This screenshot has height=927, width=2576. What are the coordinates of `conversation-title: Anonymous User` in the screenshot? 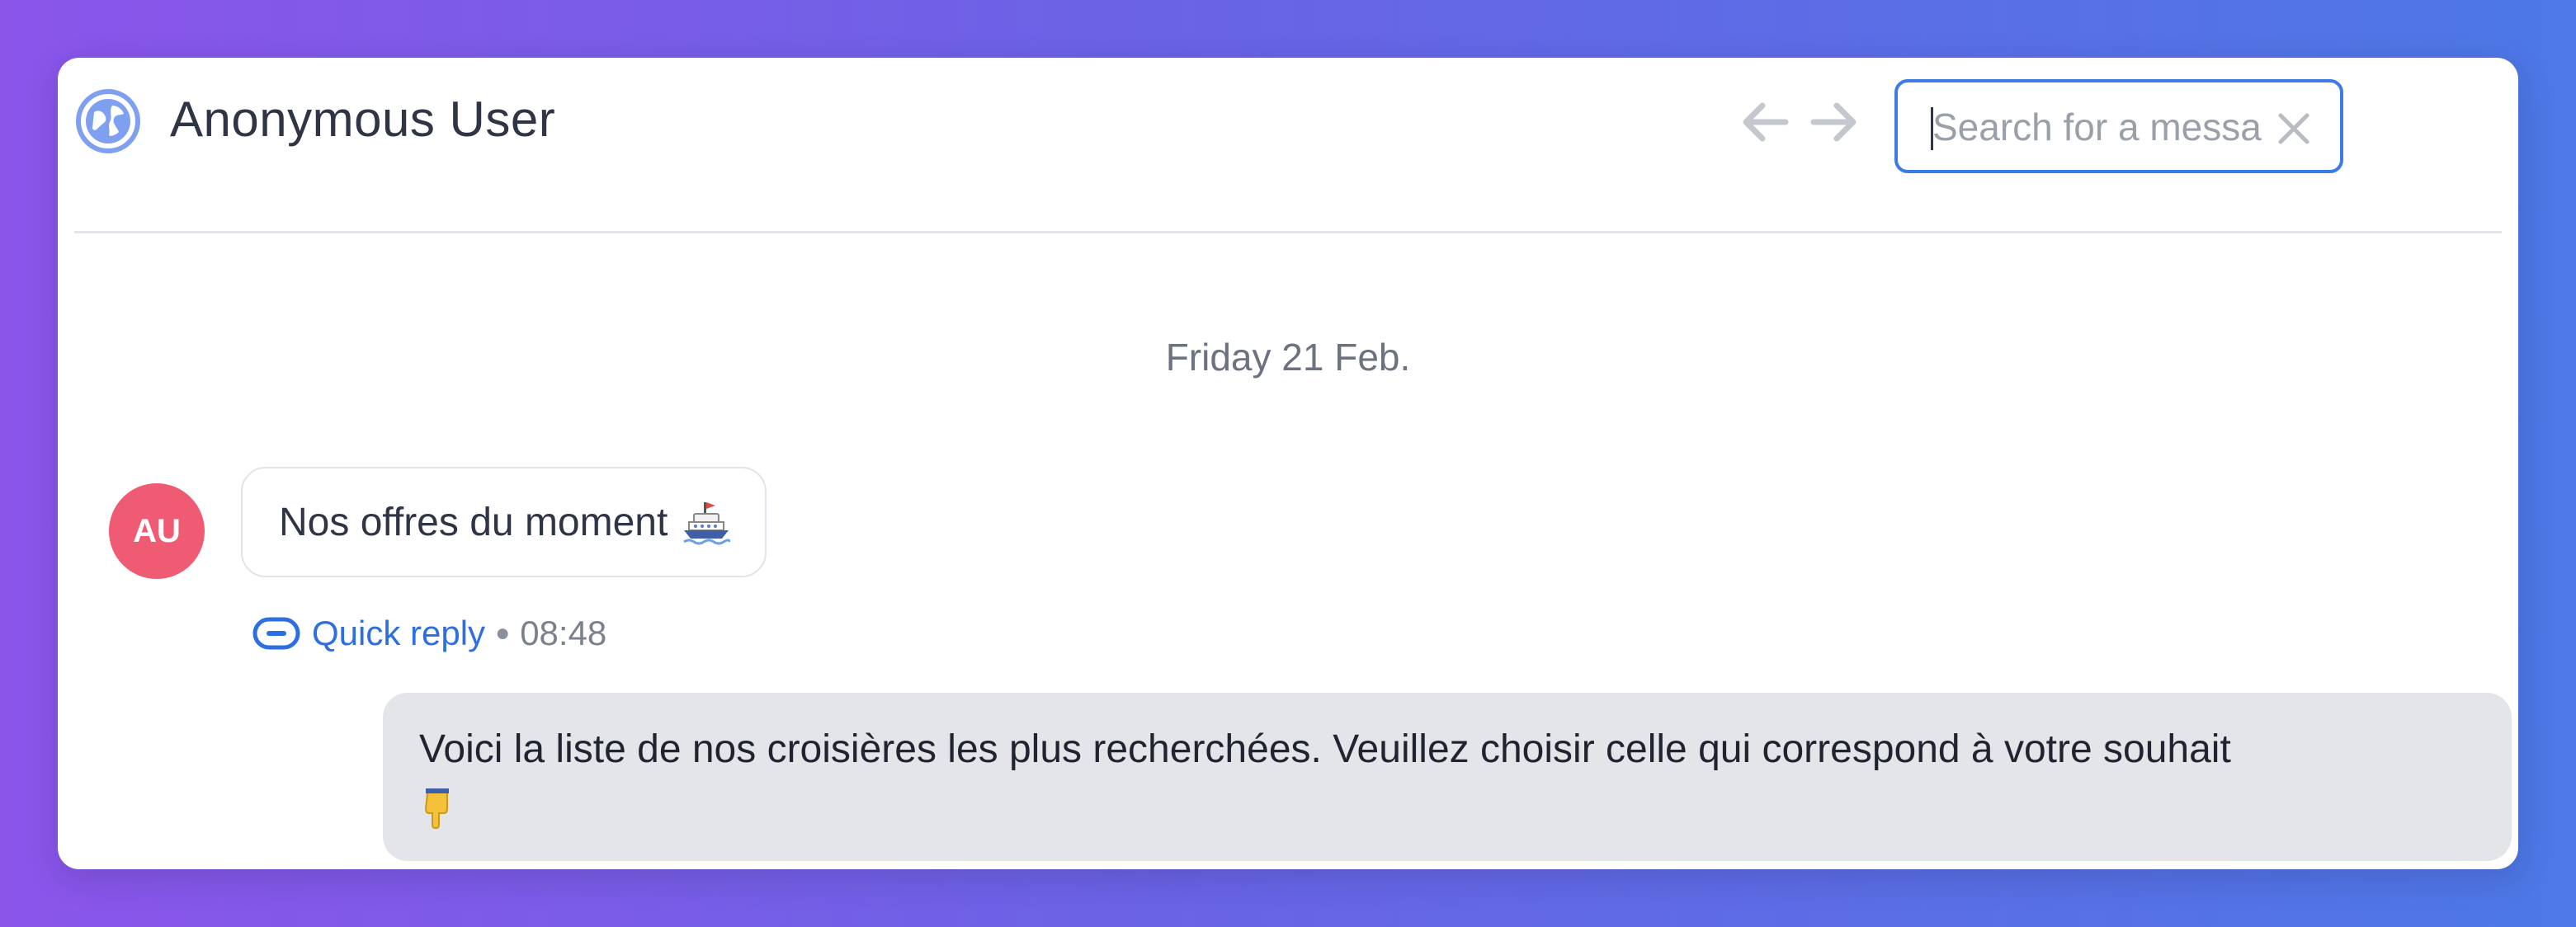 It's located at (363, 119).